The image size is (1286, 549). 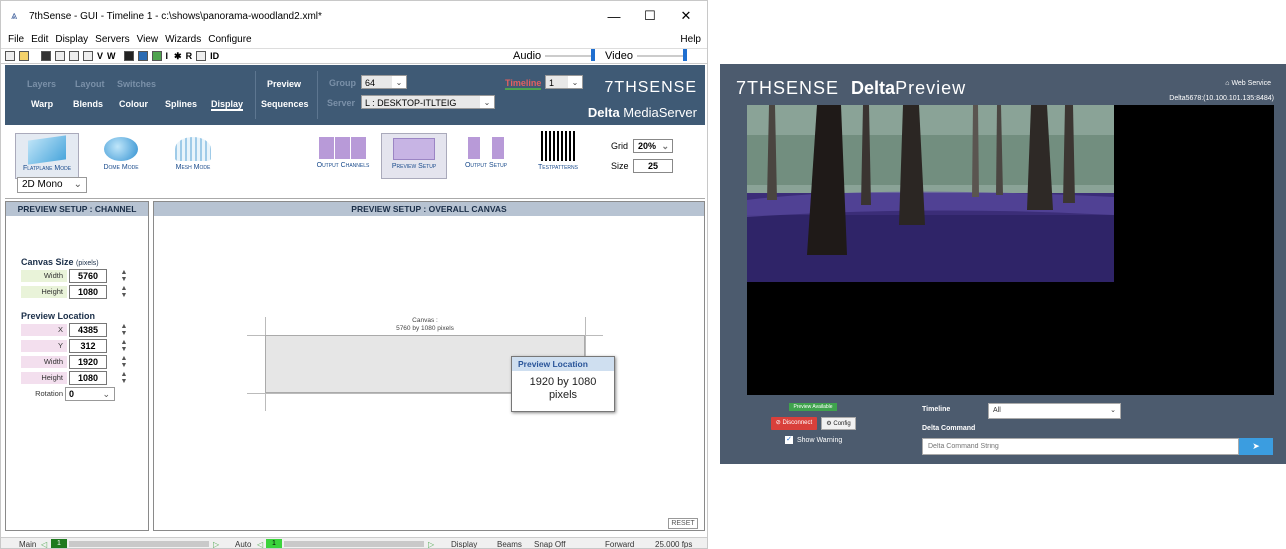 What do you see at coordinates (683, 523) in the screenshot?
I see `reset-button: RESET` at bounding box center [683, 523].